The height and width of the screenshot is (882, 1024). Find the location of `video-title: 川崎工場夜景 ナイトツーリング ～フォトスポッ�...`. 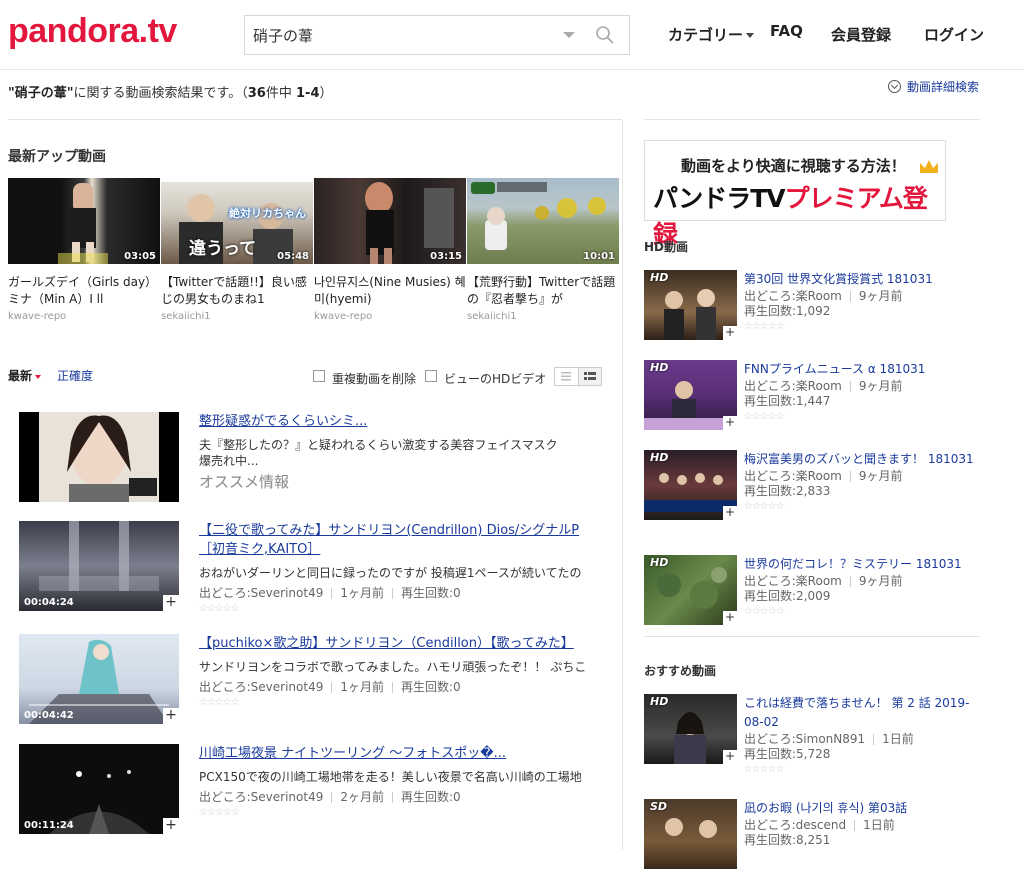

video-title: 川崎工場夜景 ナイトツーリング ～フォトスポッ�... is located at coordinates (399, 753).